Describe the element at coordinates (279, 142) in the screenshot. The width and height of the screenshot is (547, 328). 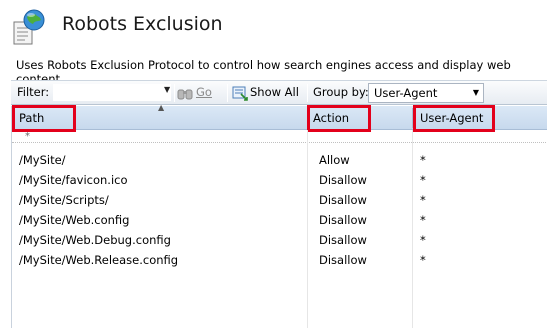
I see `new-row-divider` at that location.